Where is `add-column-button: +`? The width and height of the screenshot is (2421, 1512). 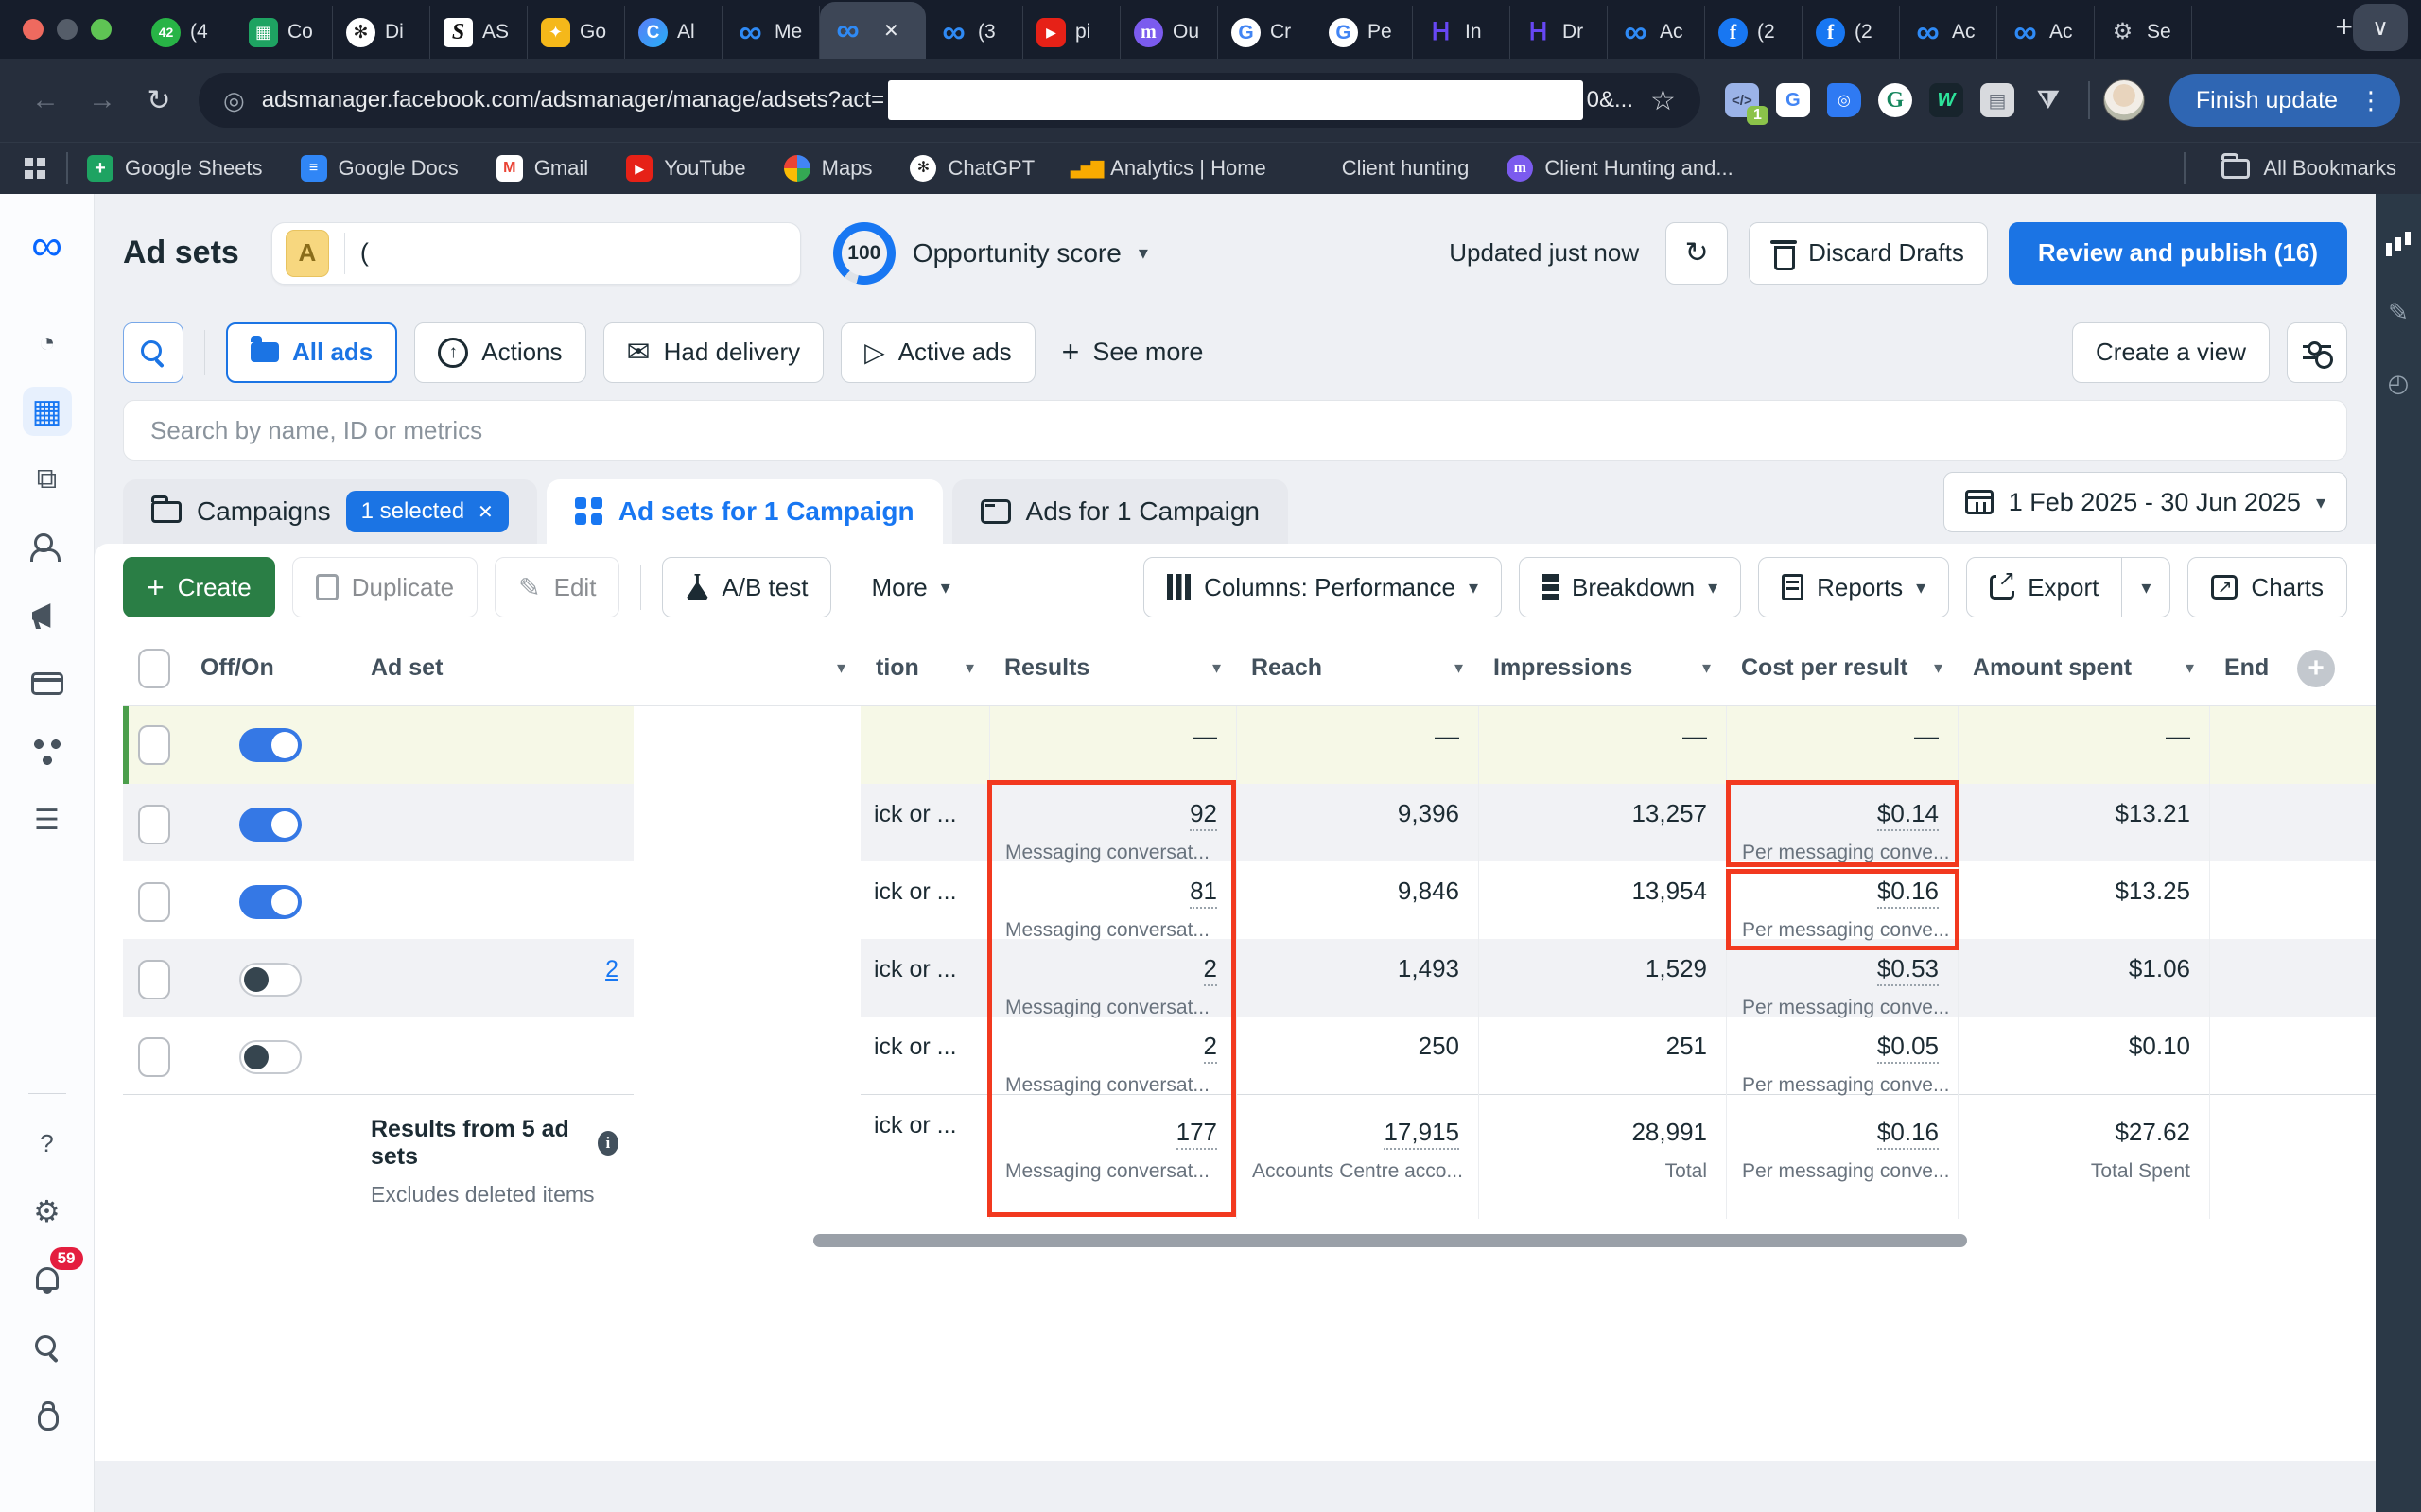
add-column-button: + is located at coordinates (2316, 668).